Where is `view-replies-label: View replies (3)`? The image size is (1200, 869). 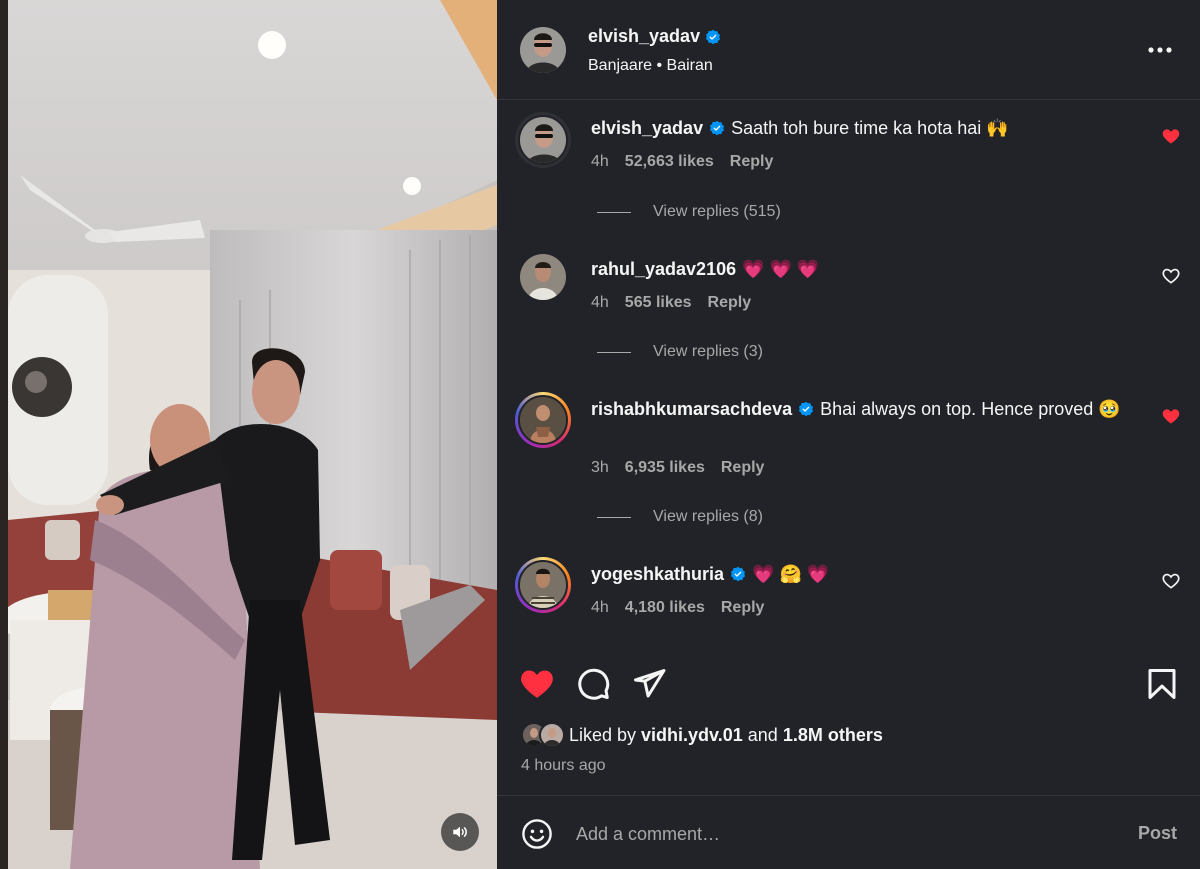 view-replies-label: View replies (3) is located at coordinates (708, 351).